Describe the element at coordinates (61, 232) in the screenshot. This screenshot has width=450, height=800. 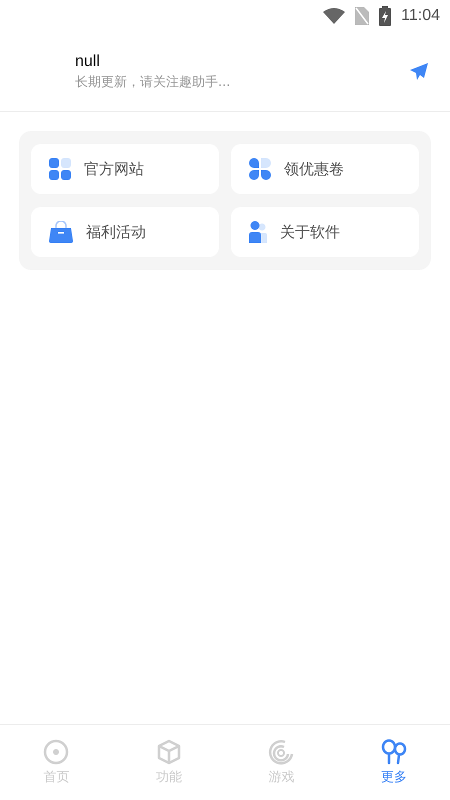
I see `bag-icon` at that location.